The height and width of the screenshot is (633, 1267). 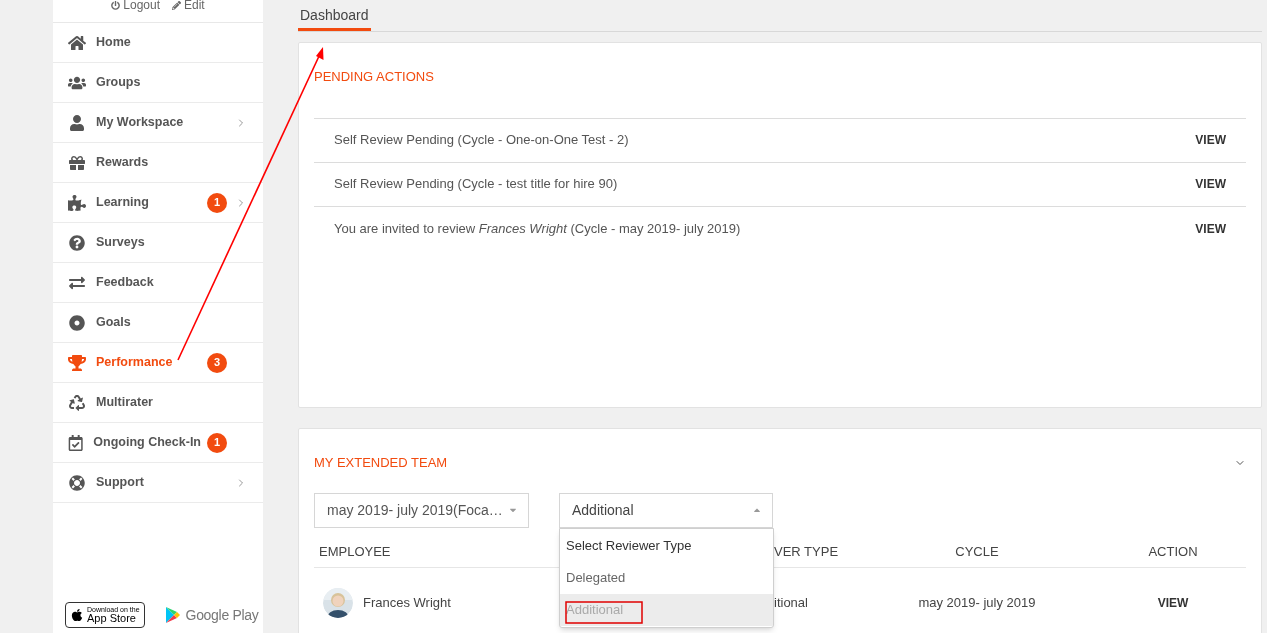 What do you see at coordinates (666, 546) in the screenshot?
I see `dropdown-option: Select Reviewer Type` at bounding box center [666, 546].